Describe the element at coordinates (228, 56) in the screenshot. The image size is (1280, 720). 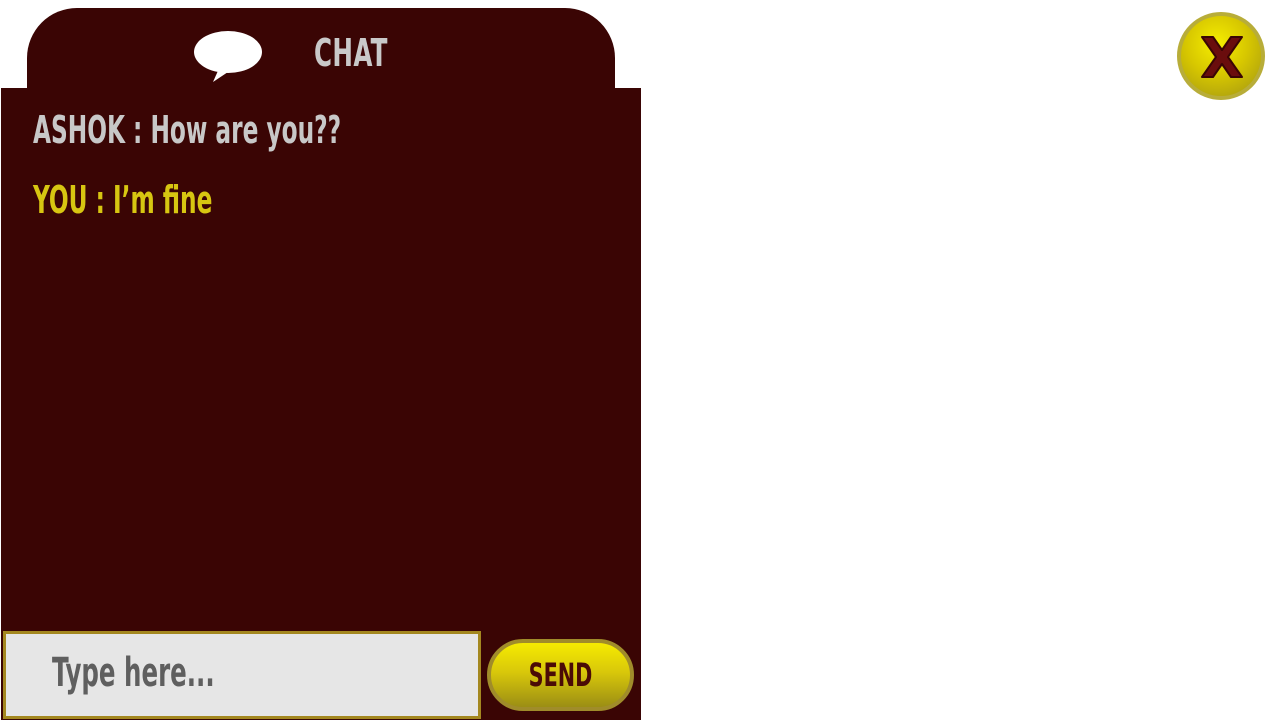
I see `speech-bubble-icon` at that location.